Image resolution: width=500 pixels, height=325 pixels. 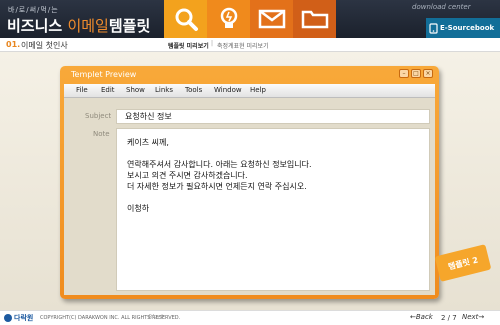 I want to click on esourcebook-tab: E-Sourcebook, so click(x=463, y=28).